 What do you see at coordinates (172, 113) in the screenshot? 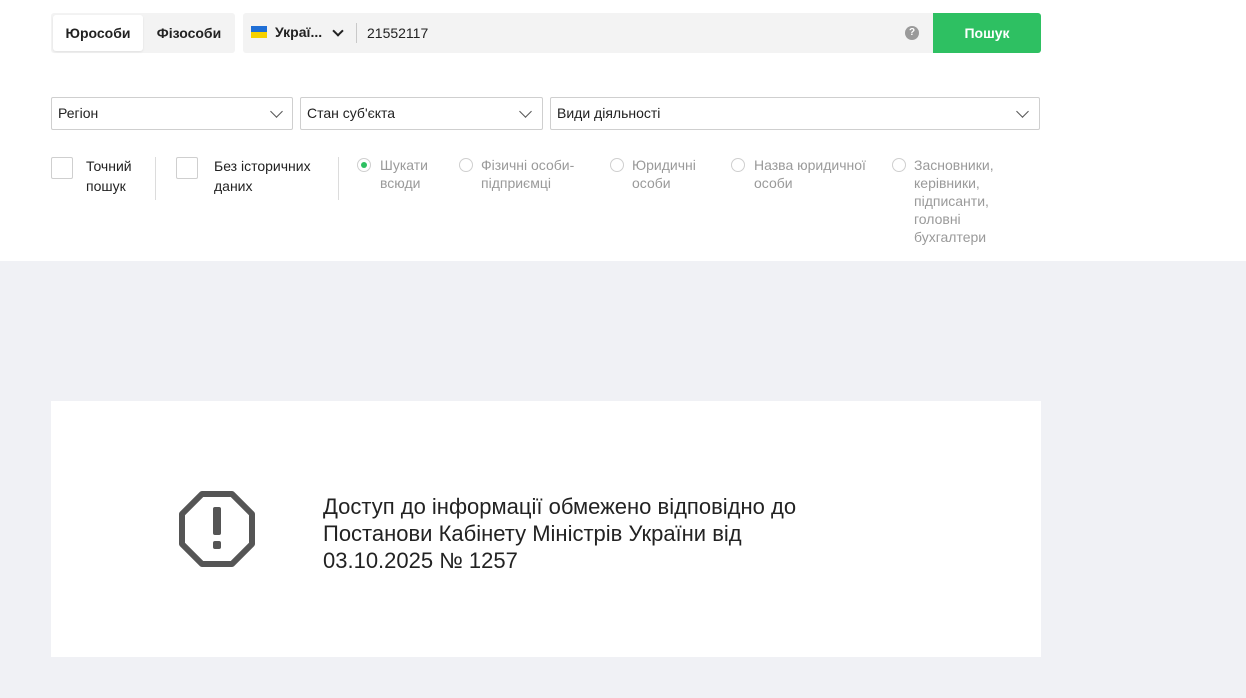
I see `region-dropdown: Регіон` at bounding box center [172, 113].